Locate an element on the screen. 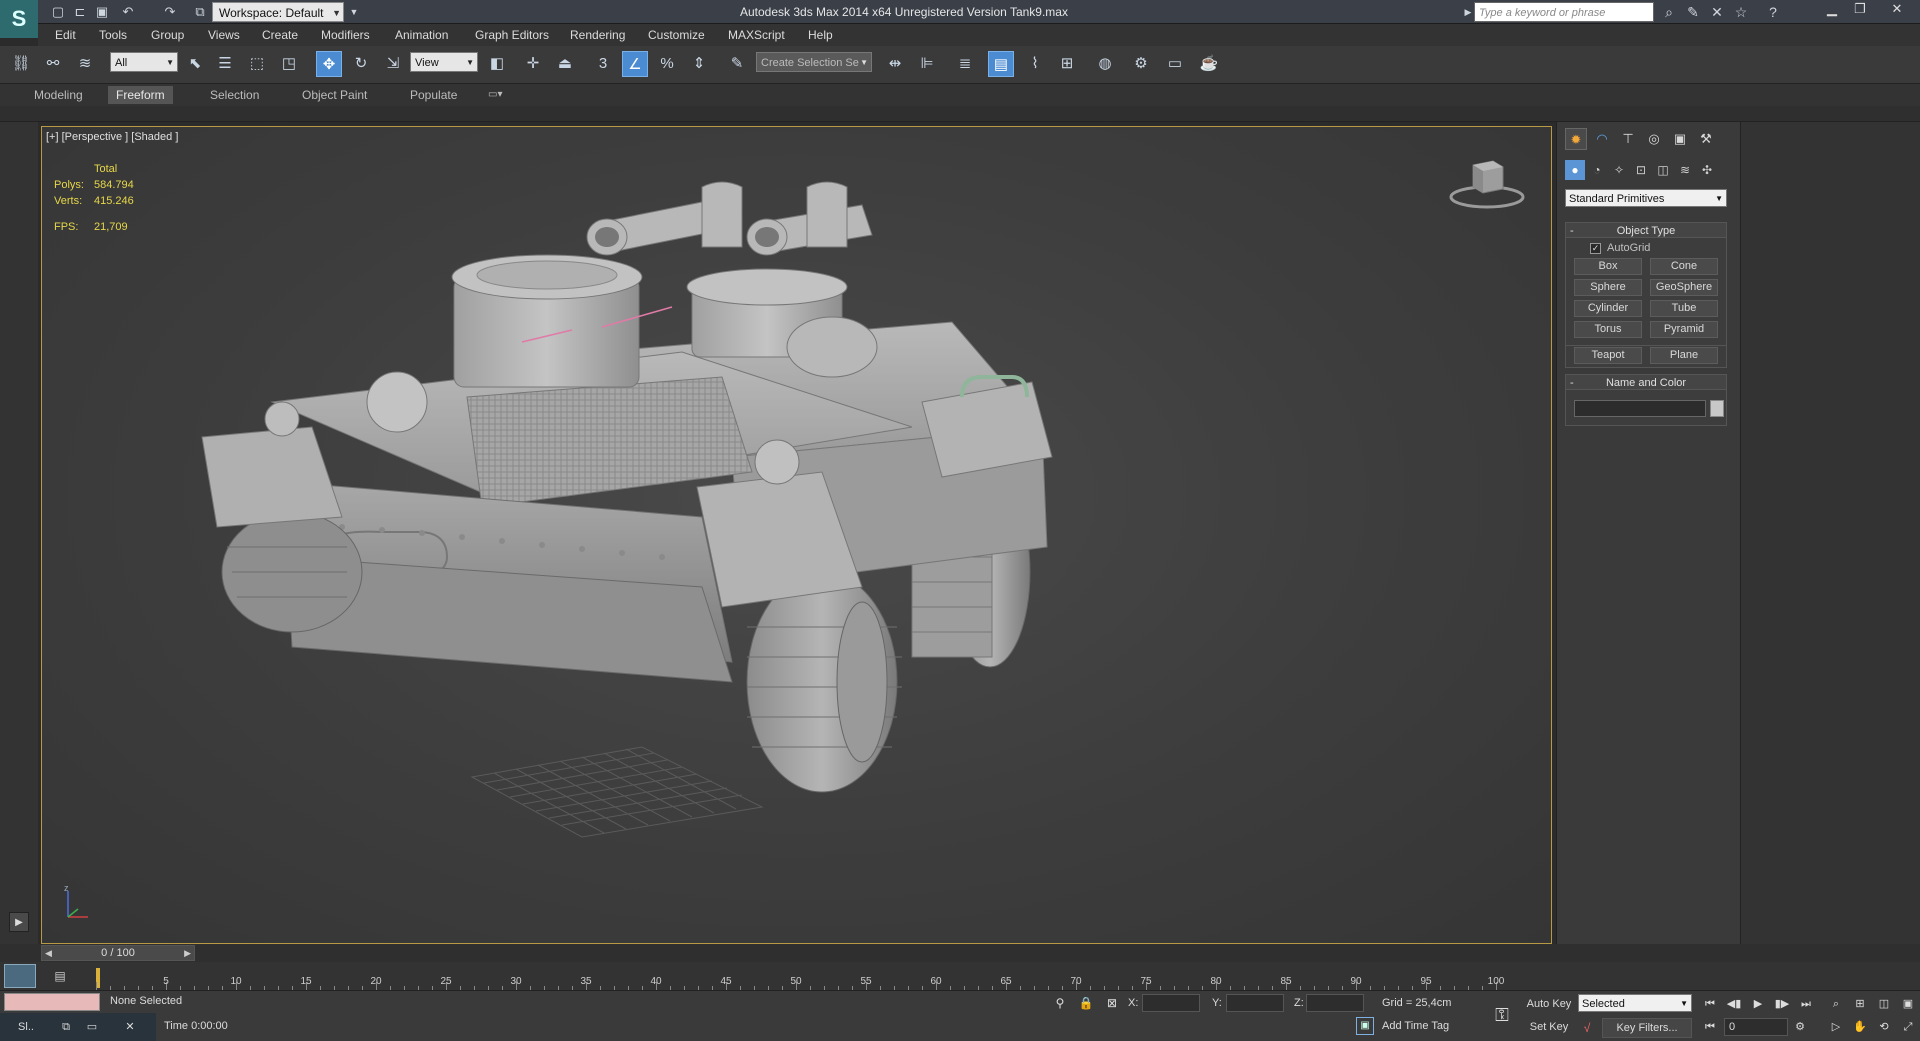 Image resolution: width=1920 pixels, height=1041 pixels. selection-lock-icon: 🔒 is located at coordinates (1086, 1003).